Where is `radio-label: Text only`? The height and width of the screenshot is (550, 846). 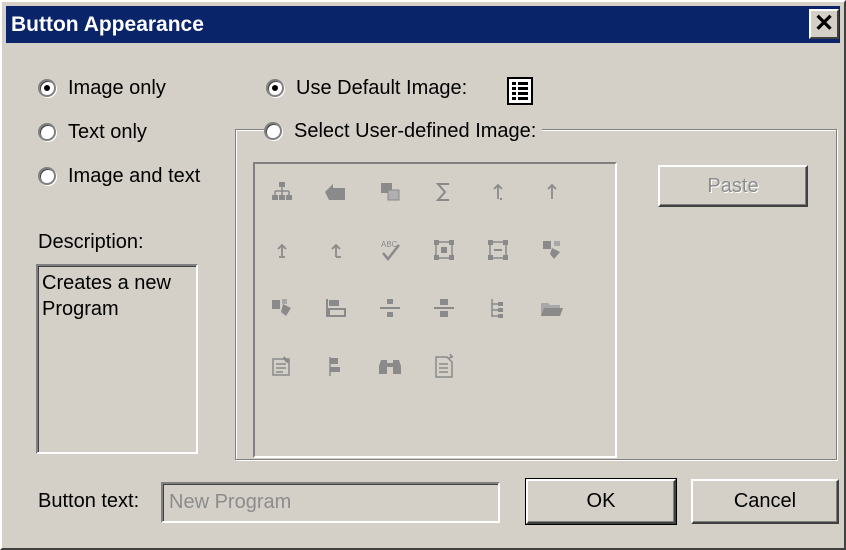
radio-label: Text only is located at coordinates (107, 131).